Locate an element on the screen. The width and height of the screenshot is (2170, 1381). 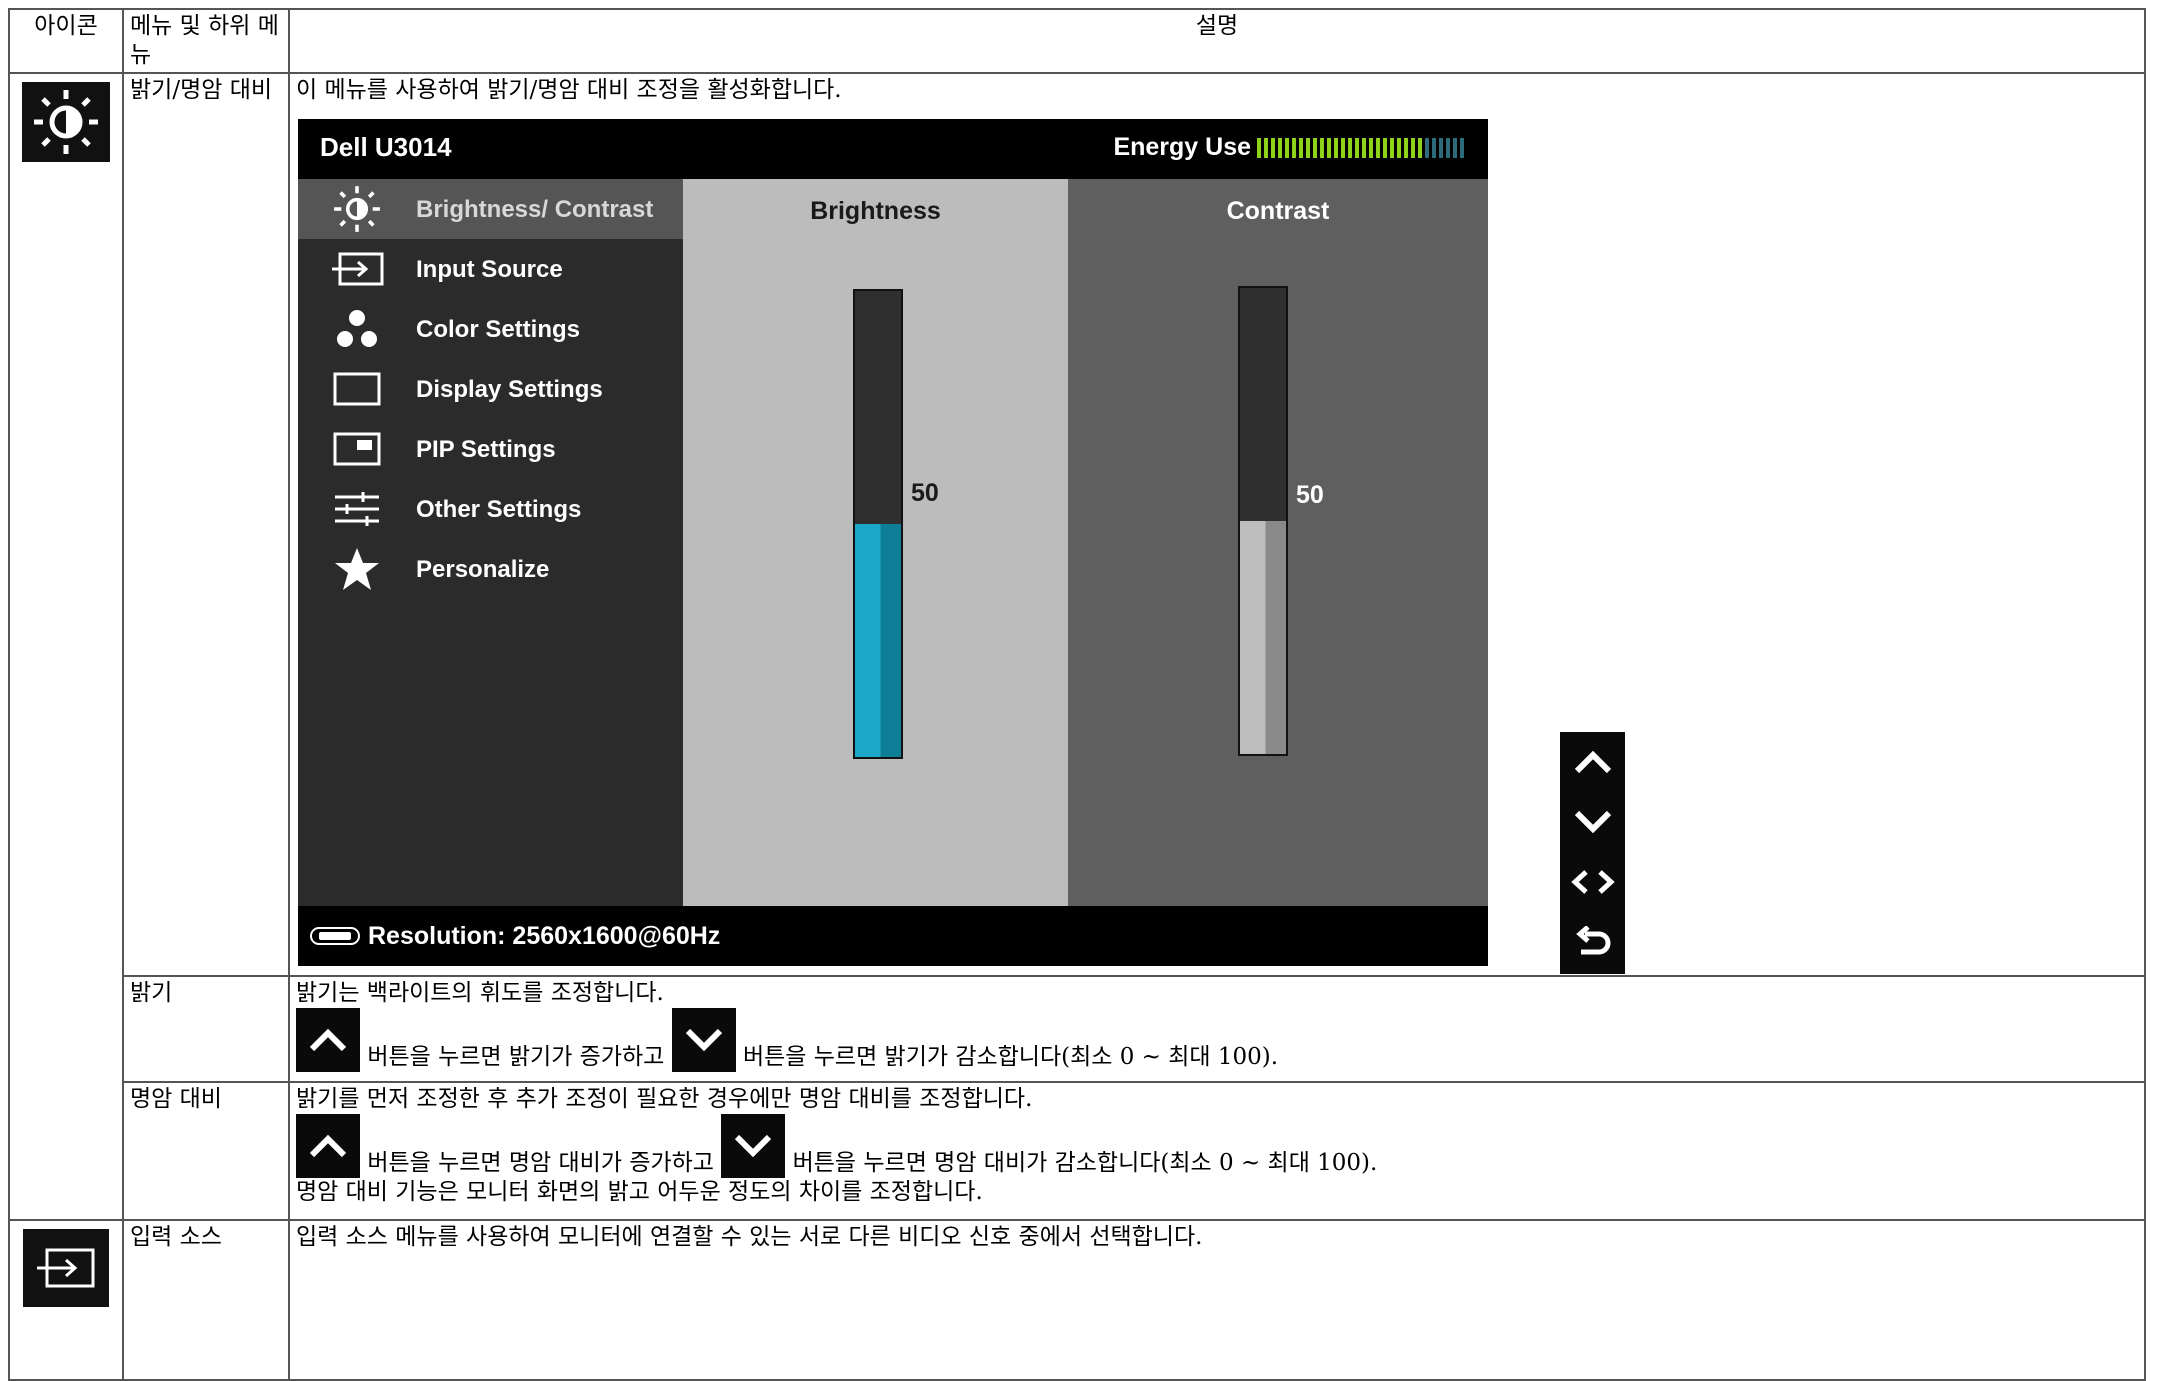
energy-use-bars is located at coordinates (1360, 147).